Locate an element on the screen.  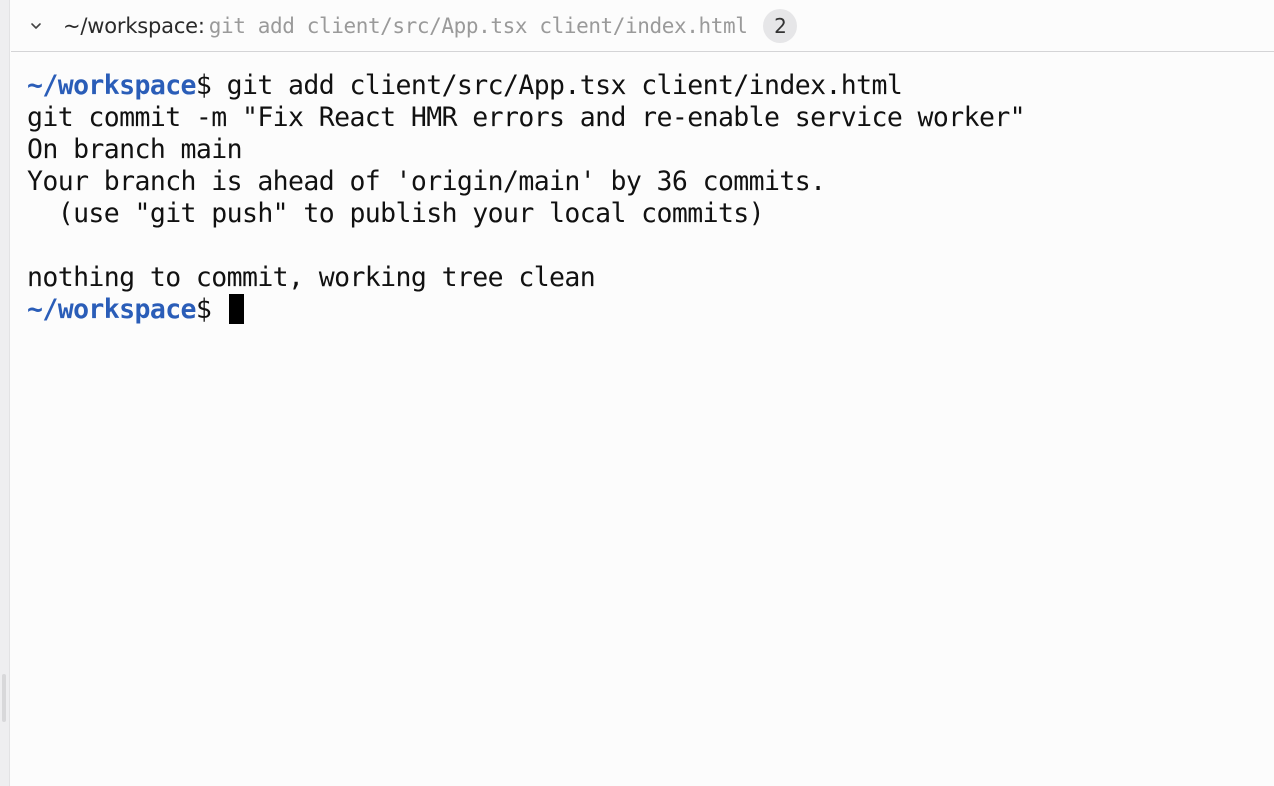
terminal-input-line: ~/workspace$ is located at coordinates (646, 310).